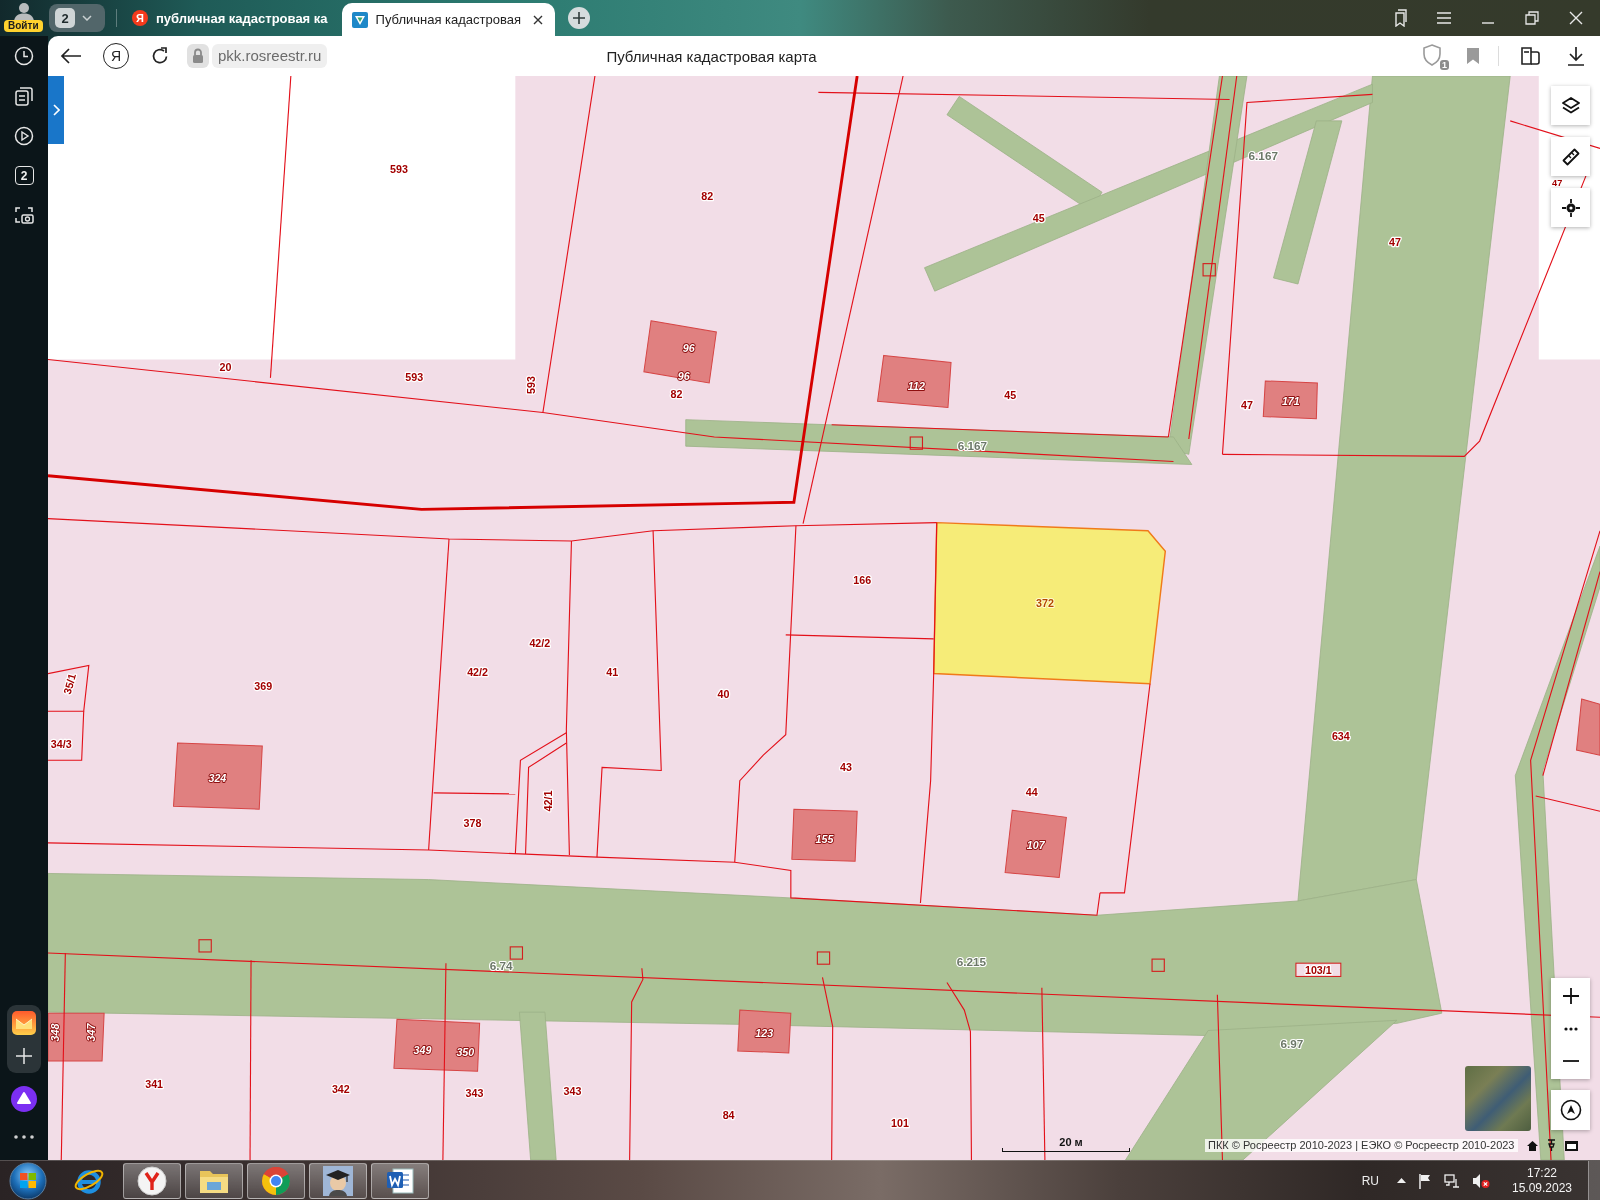  I want to click on parcel-number: 44, so click(1031, 791).